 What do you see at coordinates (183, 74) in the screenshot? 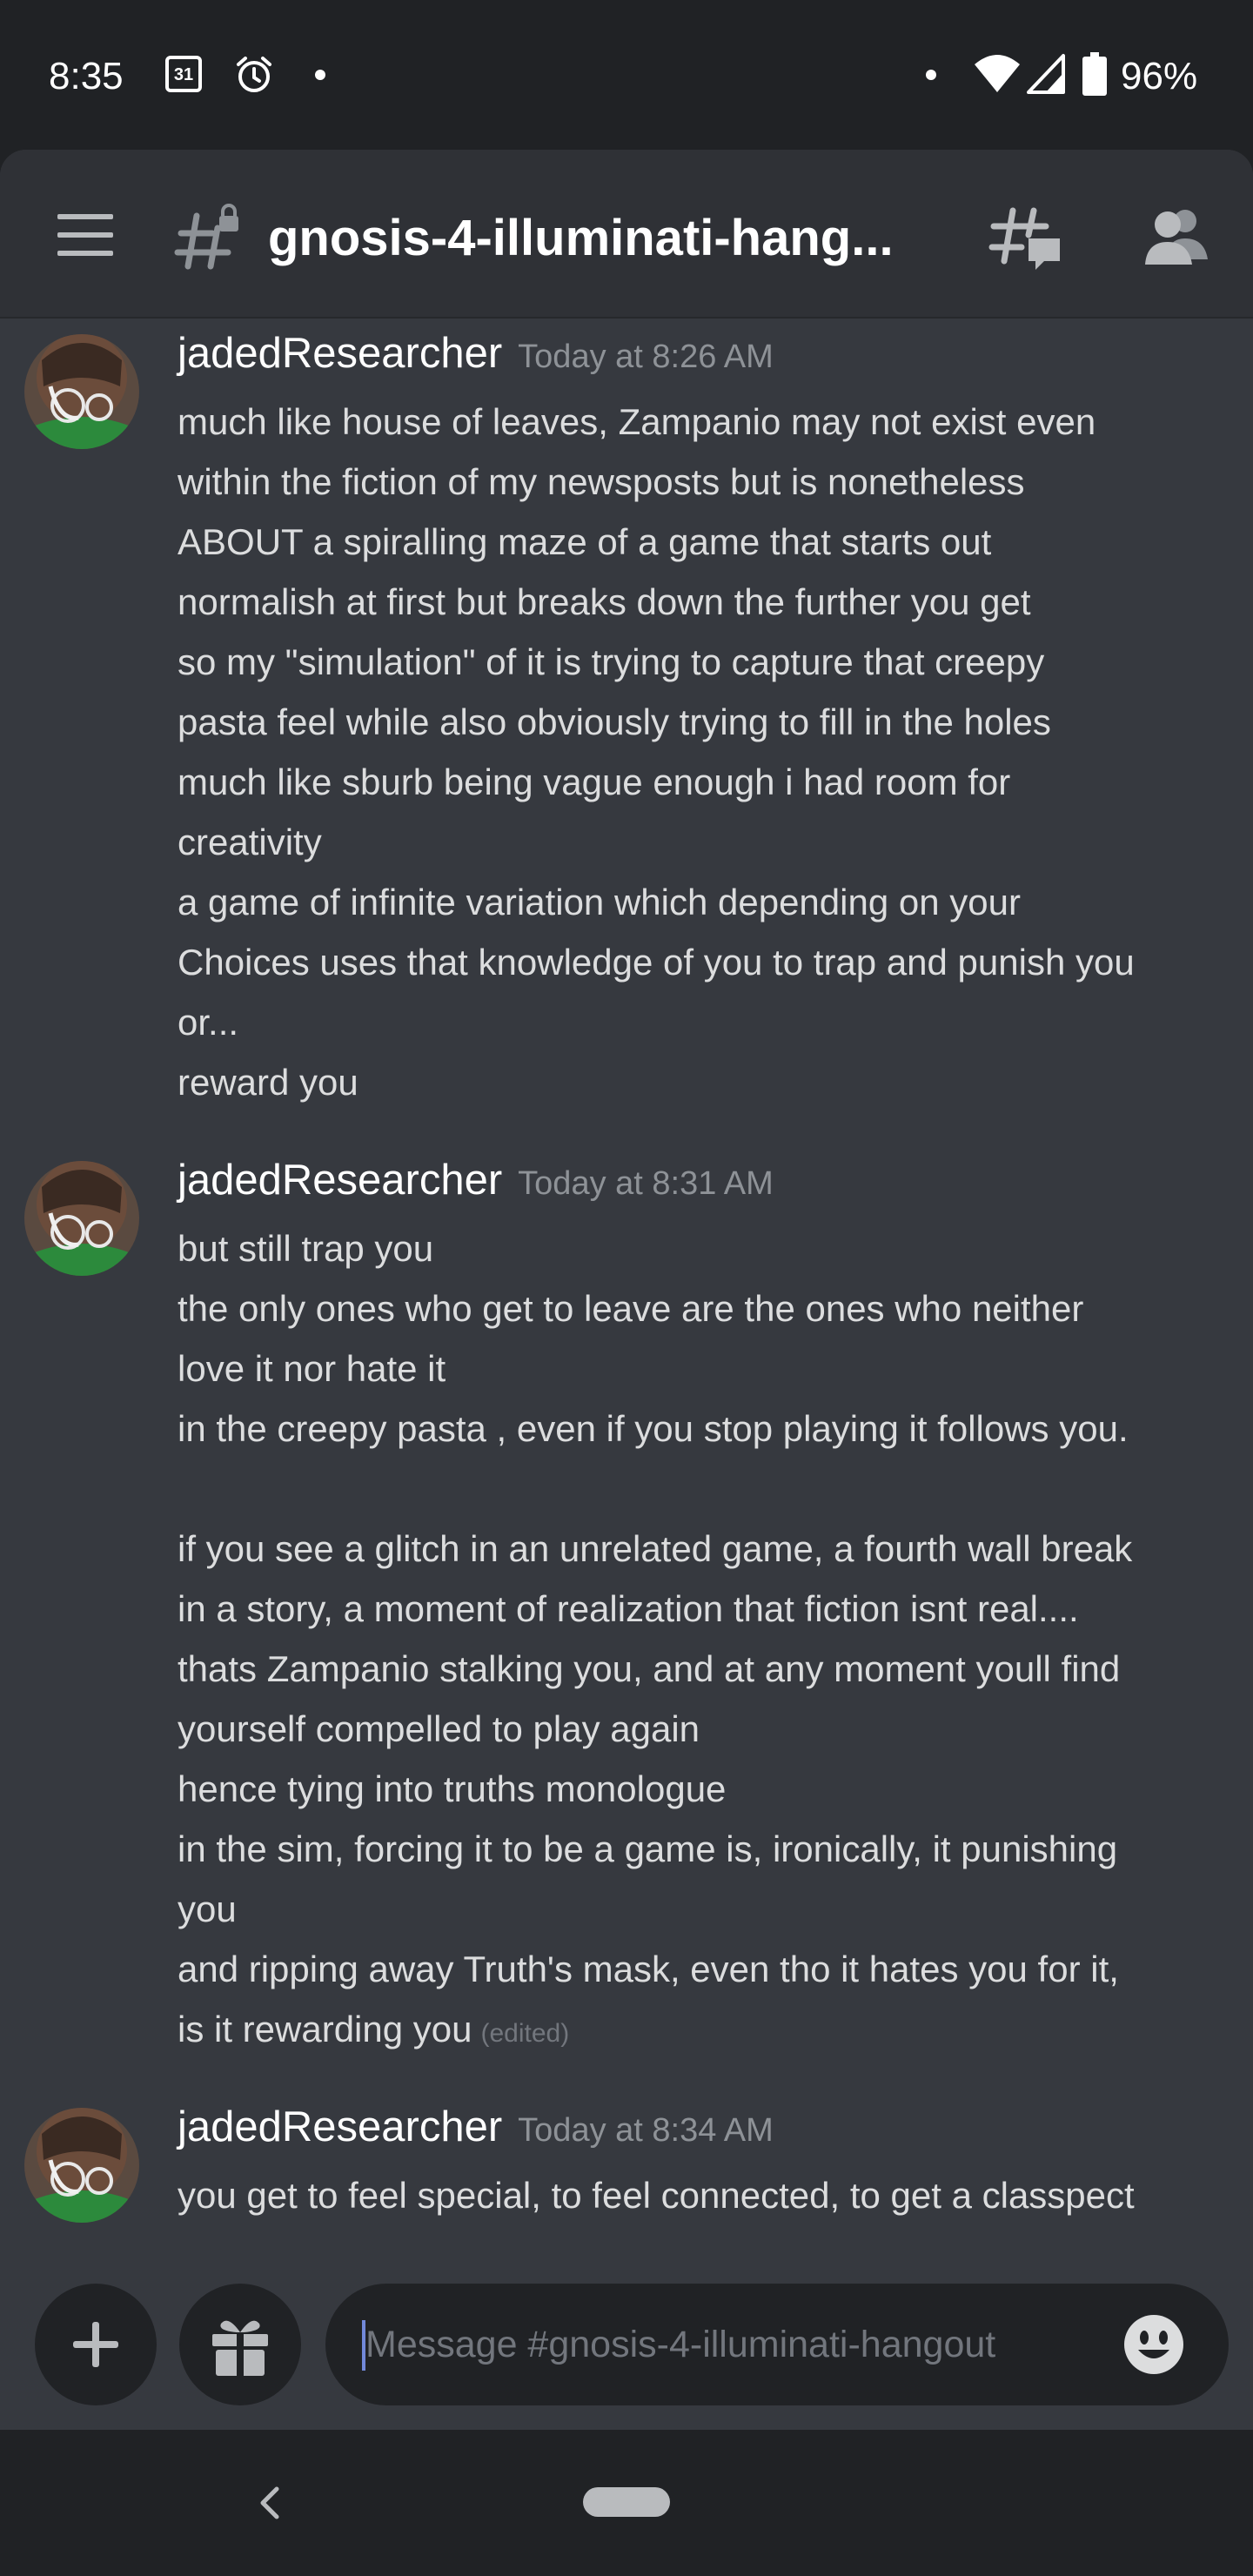
I see `calendar-icon: 31` at bounding box center [183, 74].